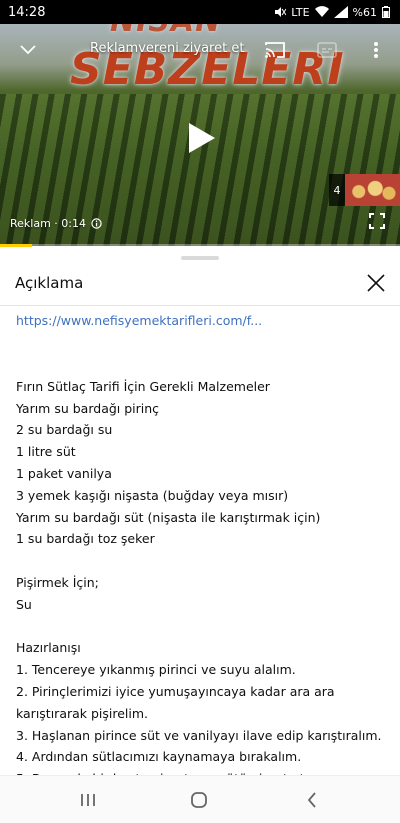  What do you see at coordinates (24, 604) in the screenshot?
I see `description-line: Su` at bounding box center [24, 604].